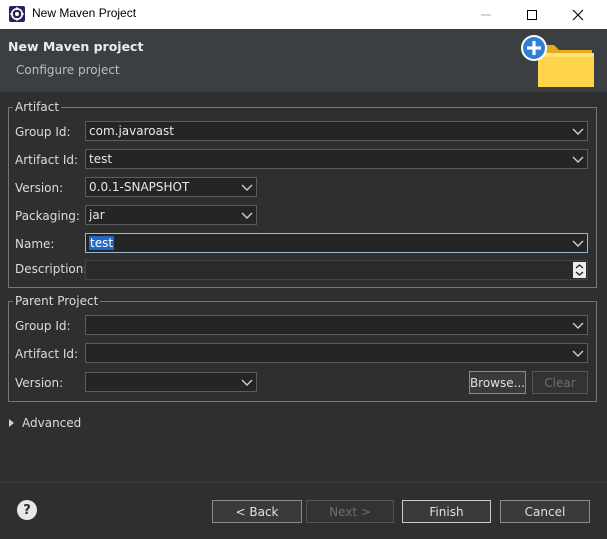 Image resolution: width=607 pixels, height=539 pixels. What do you see at coordinates (76, 46) in the screenshot?
I see `wizard-title: New Maven project` at bounding box center [76, 46].